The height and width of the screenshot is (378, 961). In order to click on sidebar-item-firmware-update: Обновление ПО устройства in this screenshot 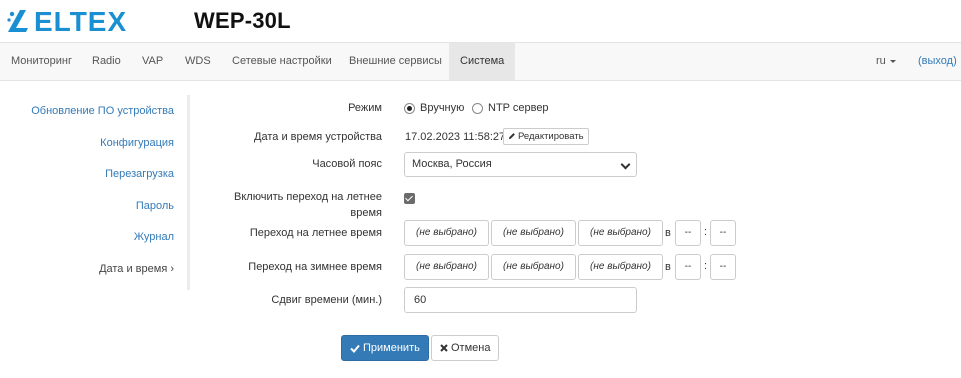, I will do `click(102, 111)`.